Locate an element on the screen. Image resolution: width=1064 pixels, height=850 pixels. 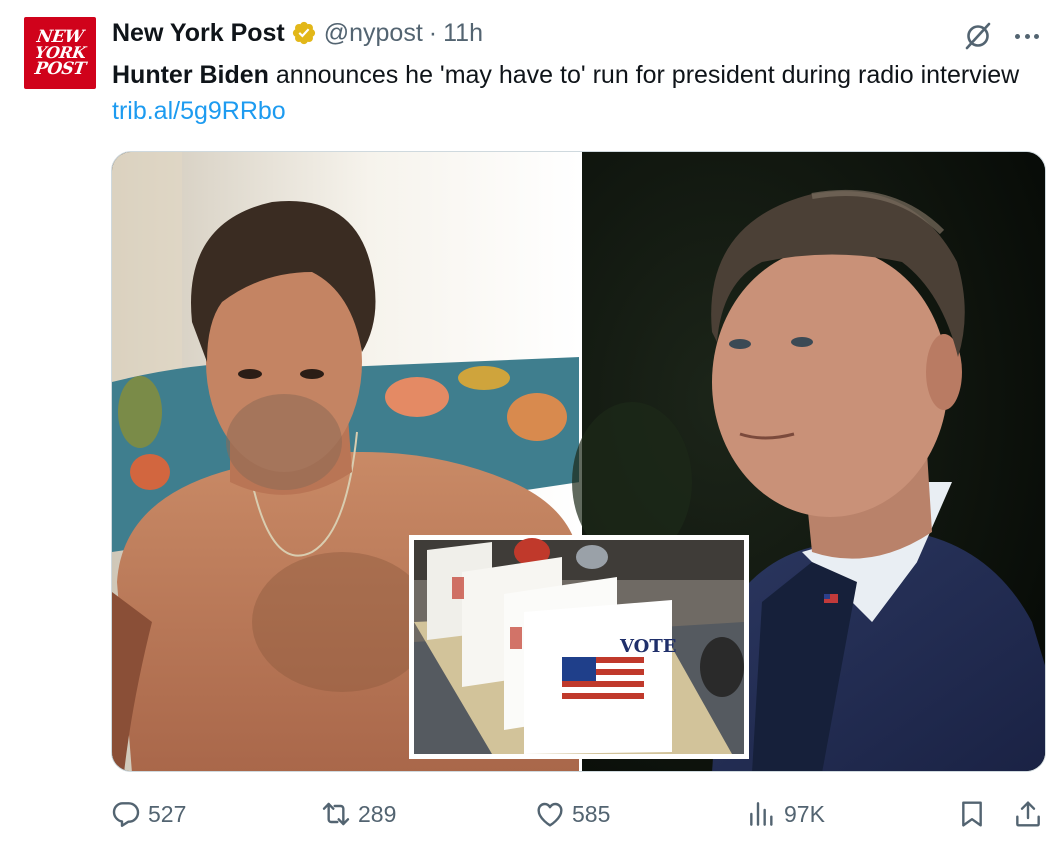
like-count: 585 is located at coordinates (591, 813).